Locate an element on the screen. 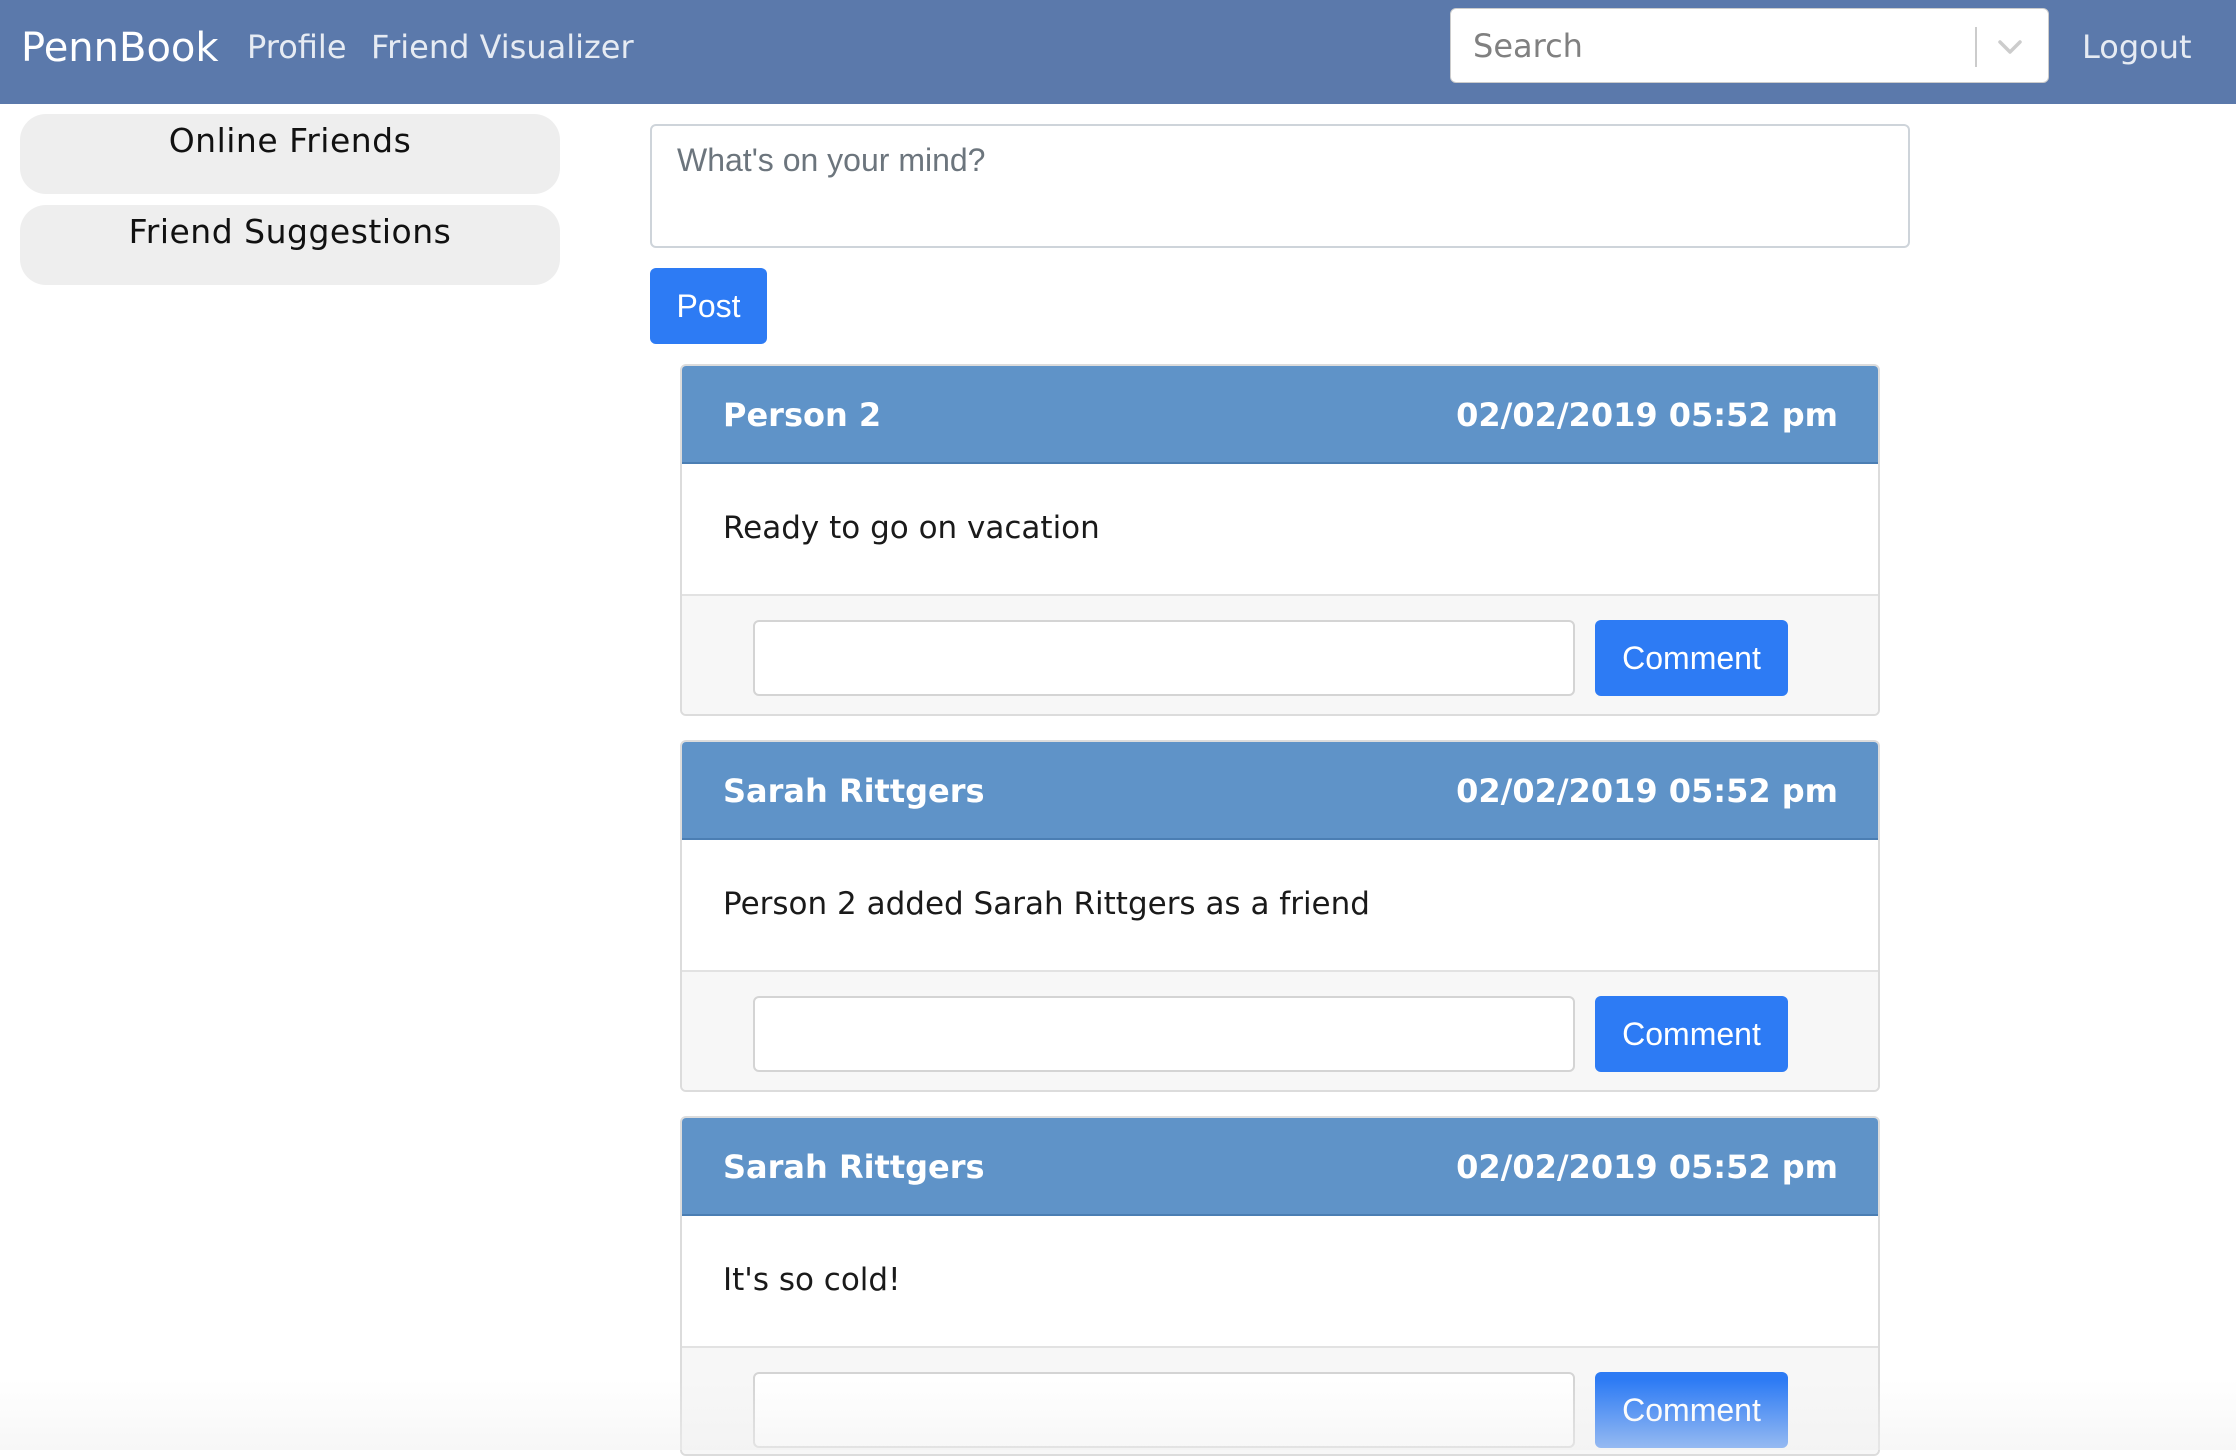 The image size is (2236, 1456). post-body: It's so cold! is located at coordinates (1280, 1281).